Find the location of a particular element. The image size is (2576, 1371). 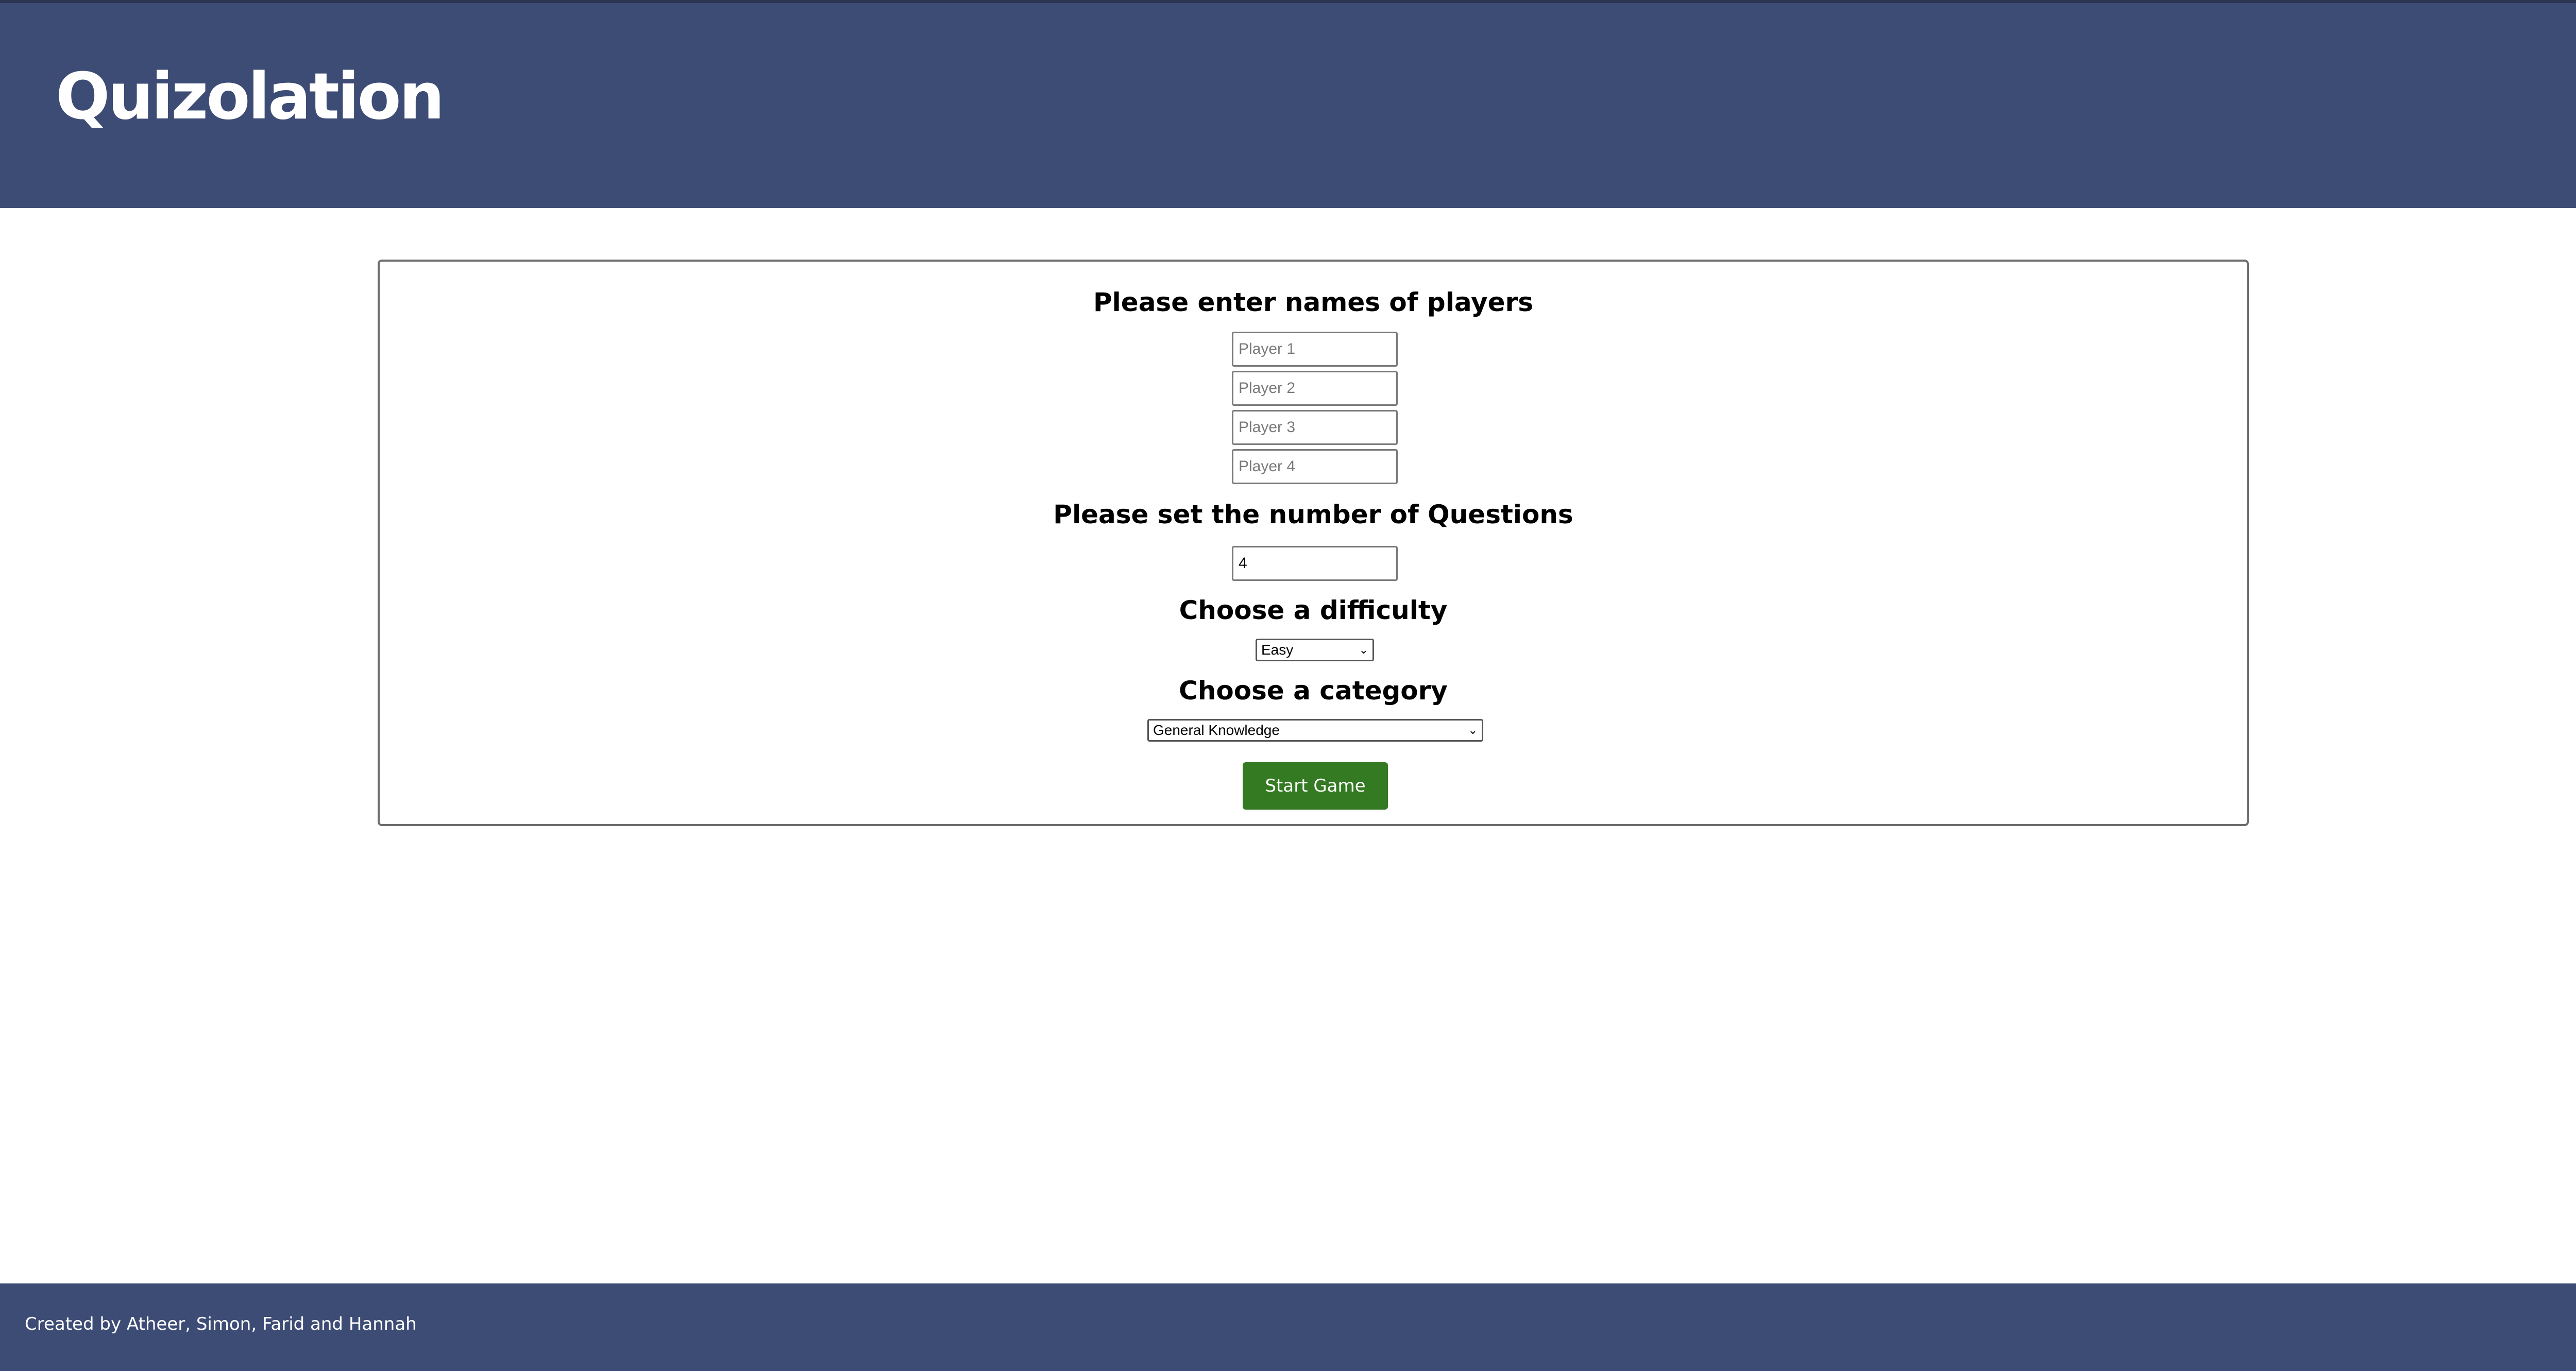

start-game-button: Start Game is located at coordinates (1315, 786).